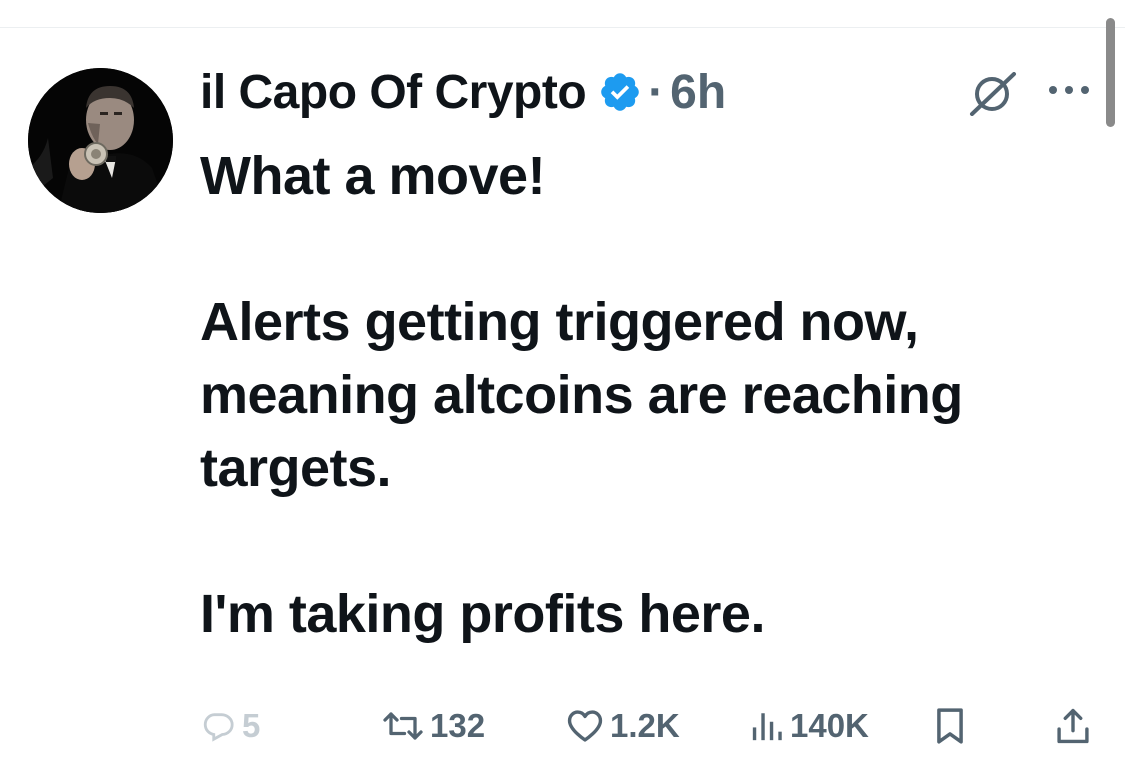 This screenshot has width=1125, height=766. Describe the element at coordinates (562, 27) in the screenshot. I see `top-divider` at that location.